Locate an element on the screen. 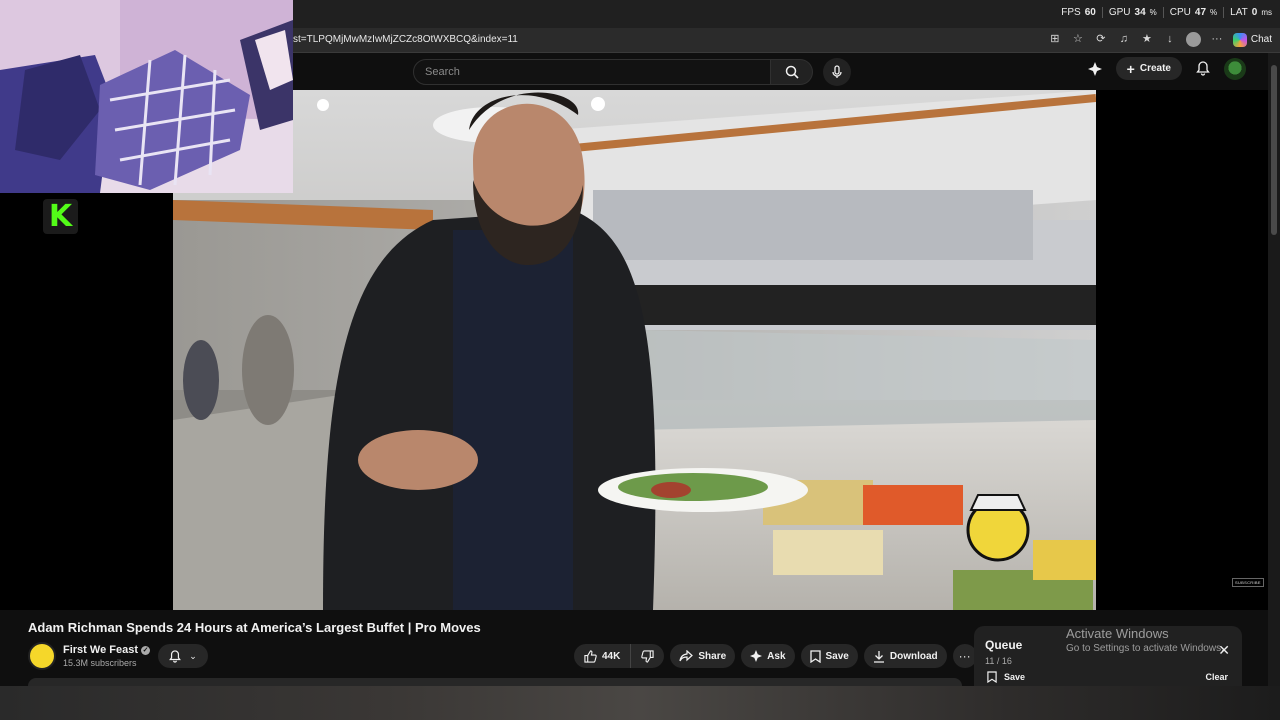 The height and width of the screenshot is (720, 1280). perf-overlay: FPS 60 GPU 34% CPU 47% LAT 0 ms is located at coordinates (1166, 12).